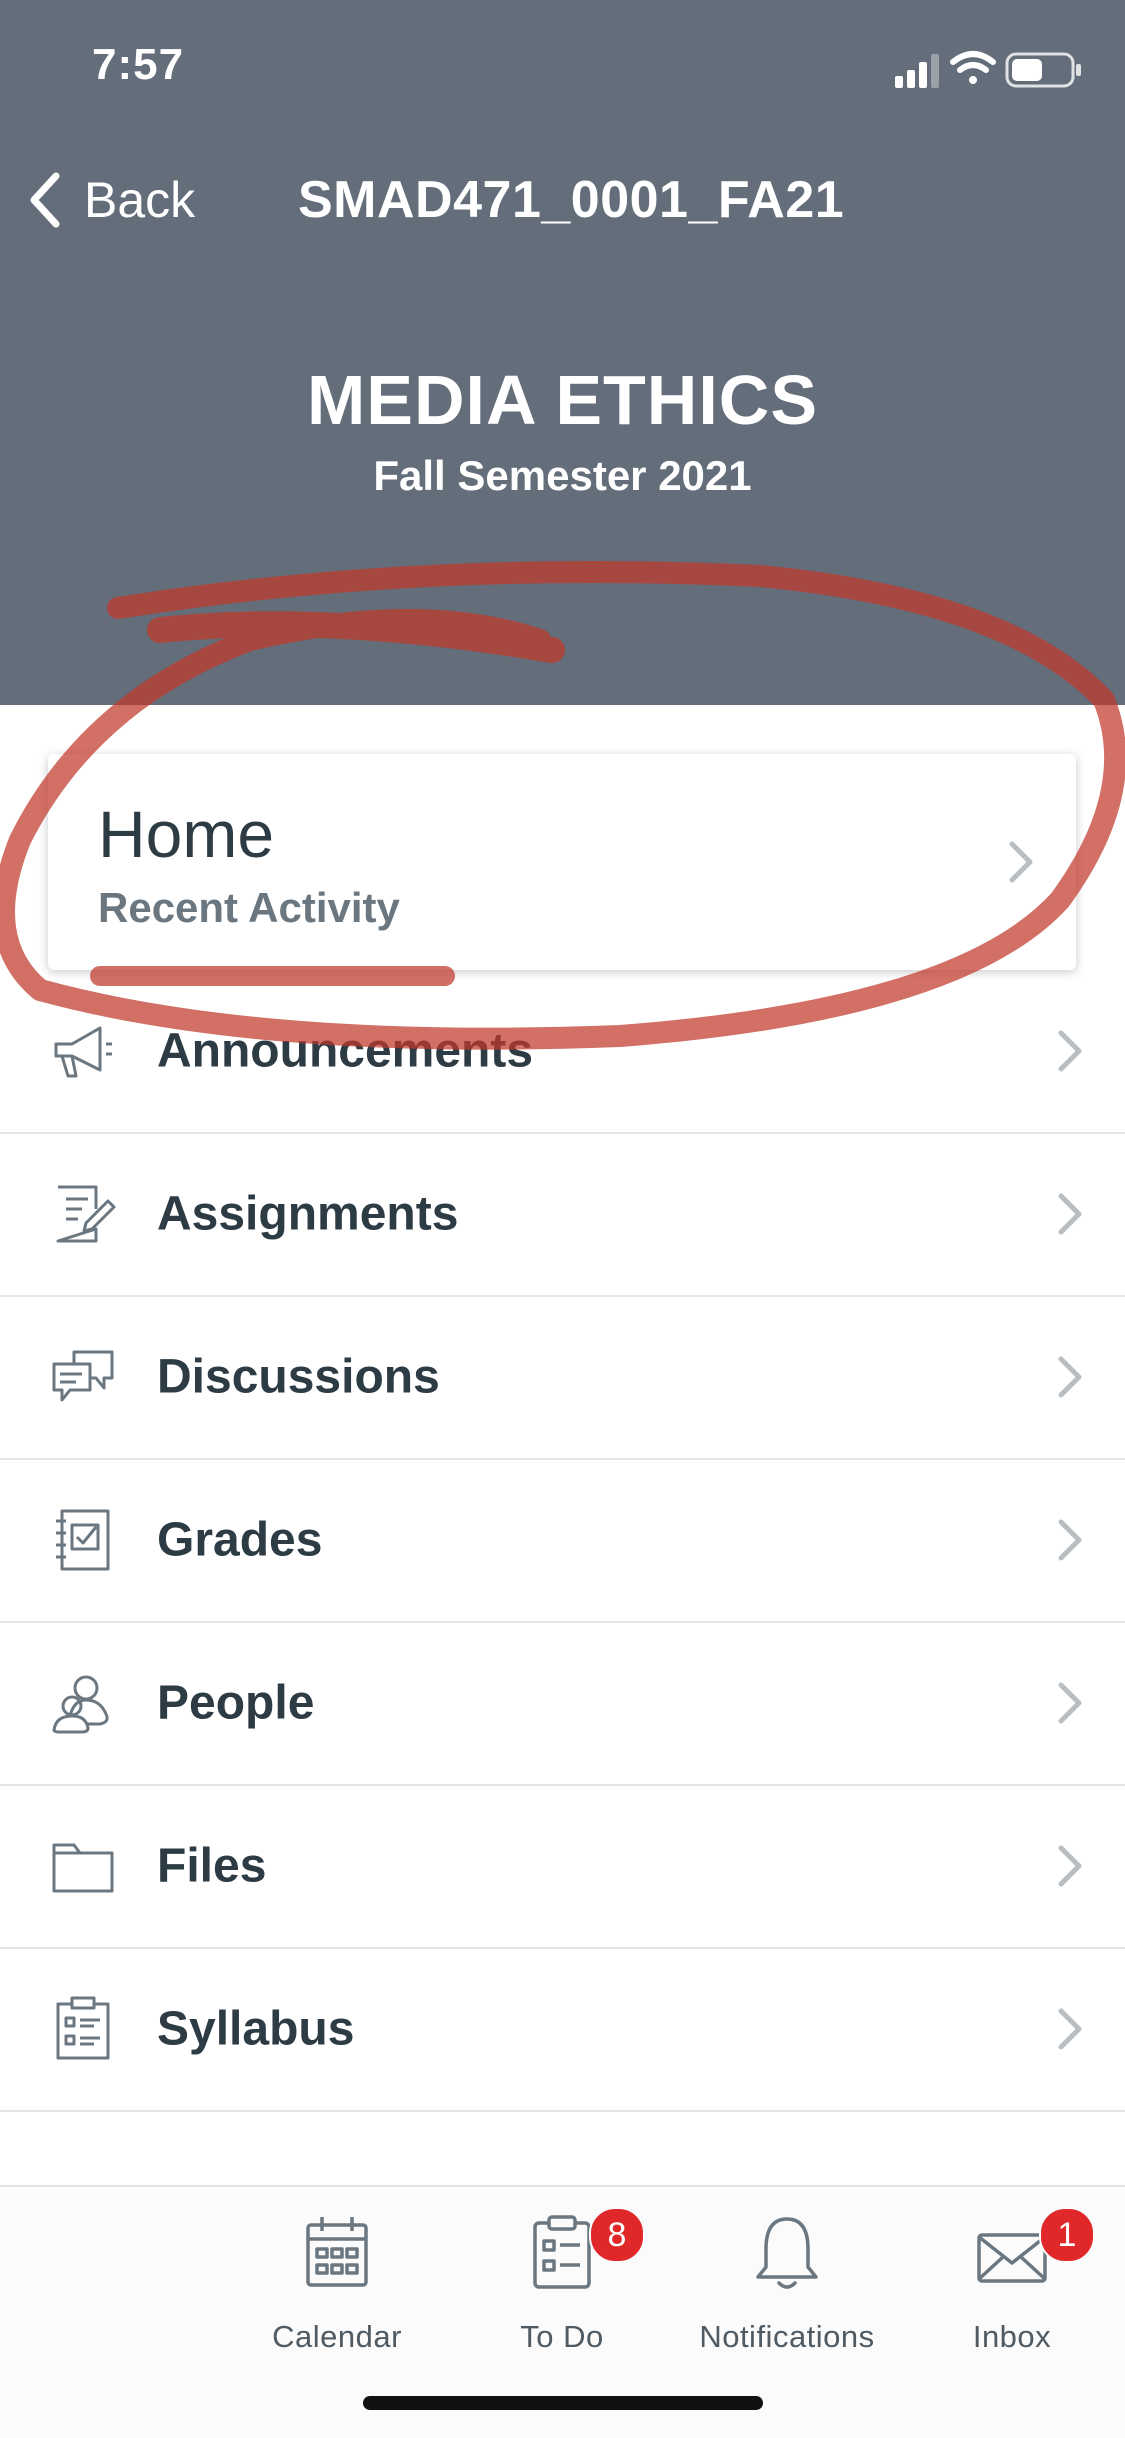  What do you see at coordinates (1012, 2285) in the screenshot?
I see `tab-inbox: 1 Inbox` at bounding box center [1012, 2285].